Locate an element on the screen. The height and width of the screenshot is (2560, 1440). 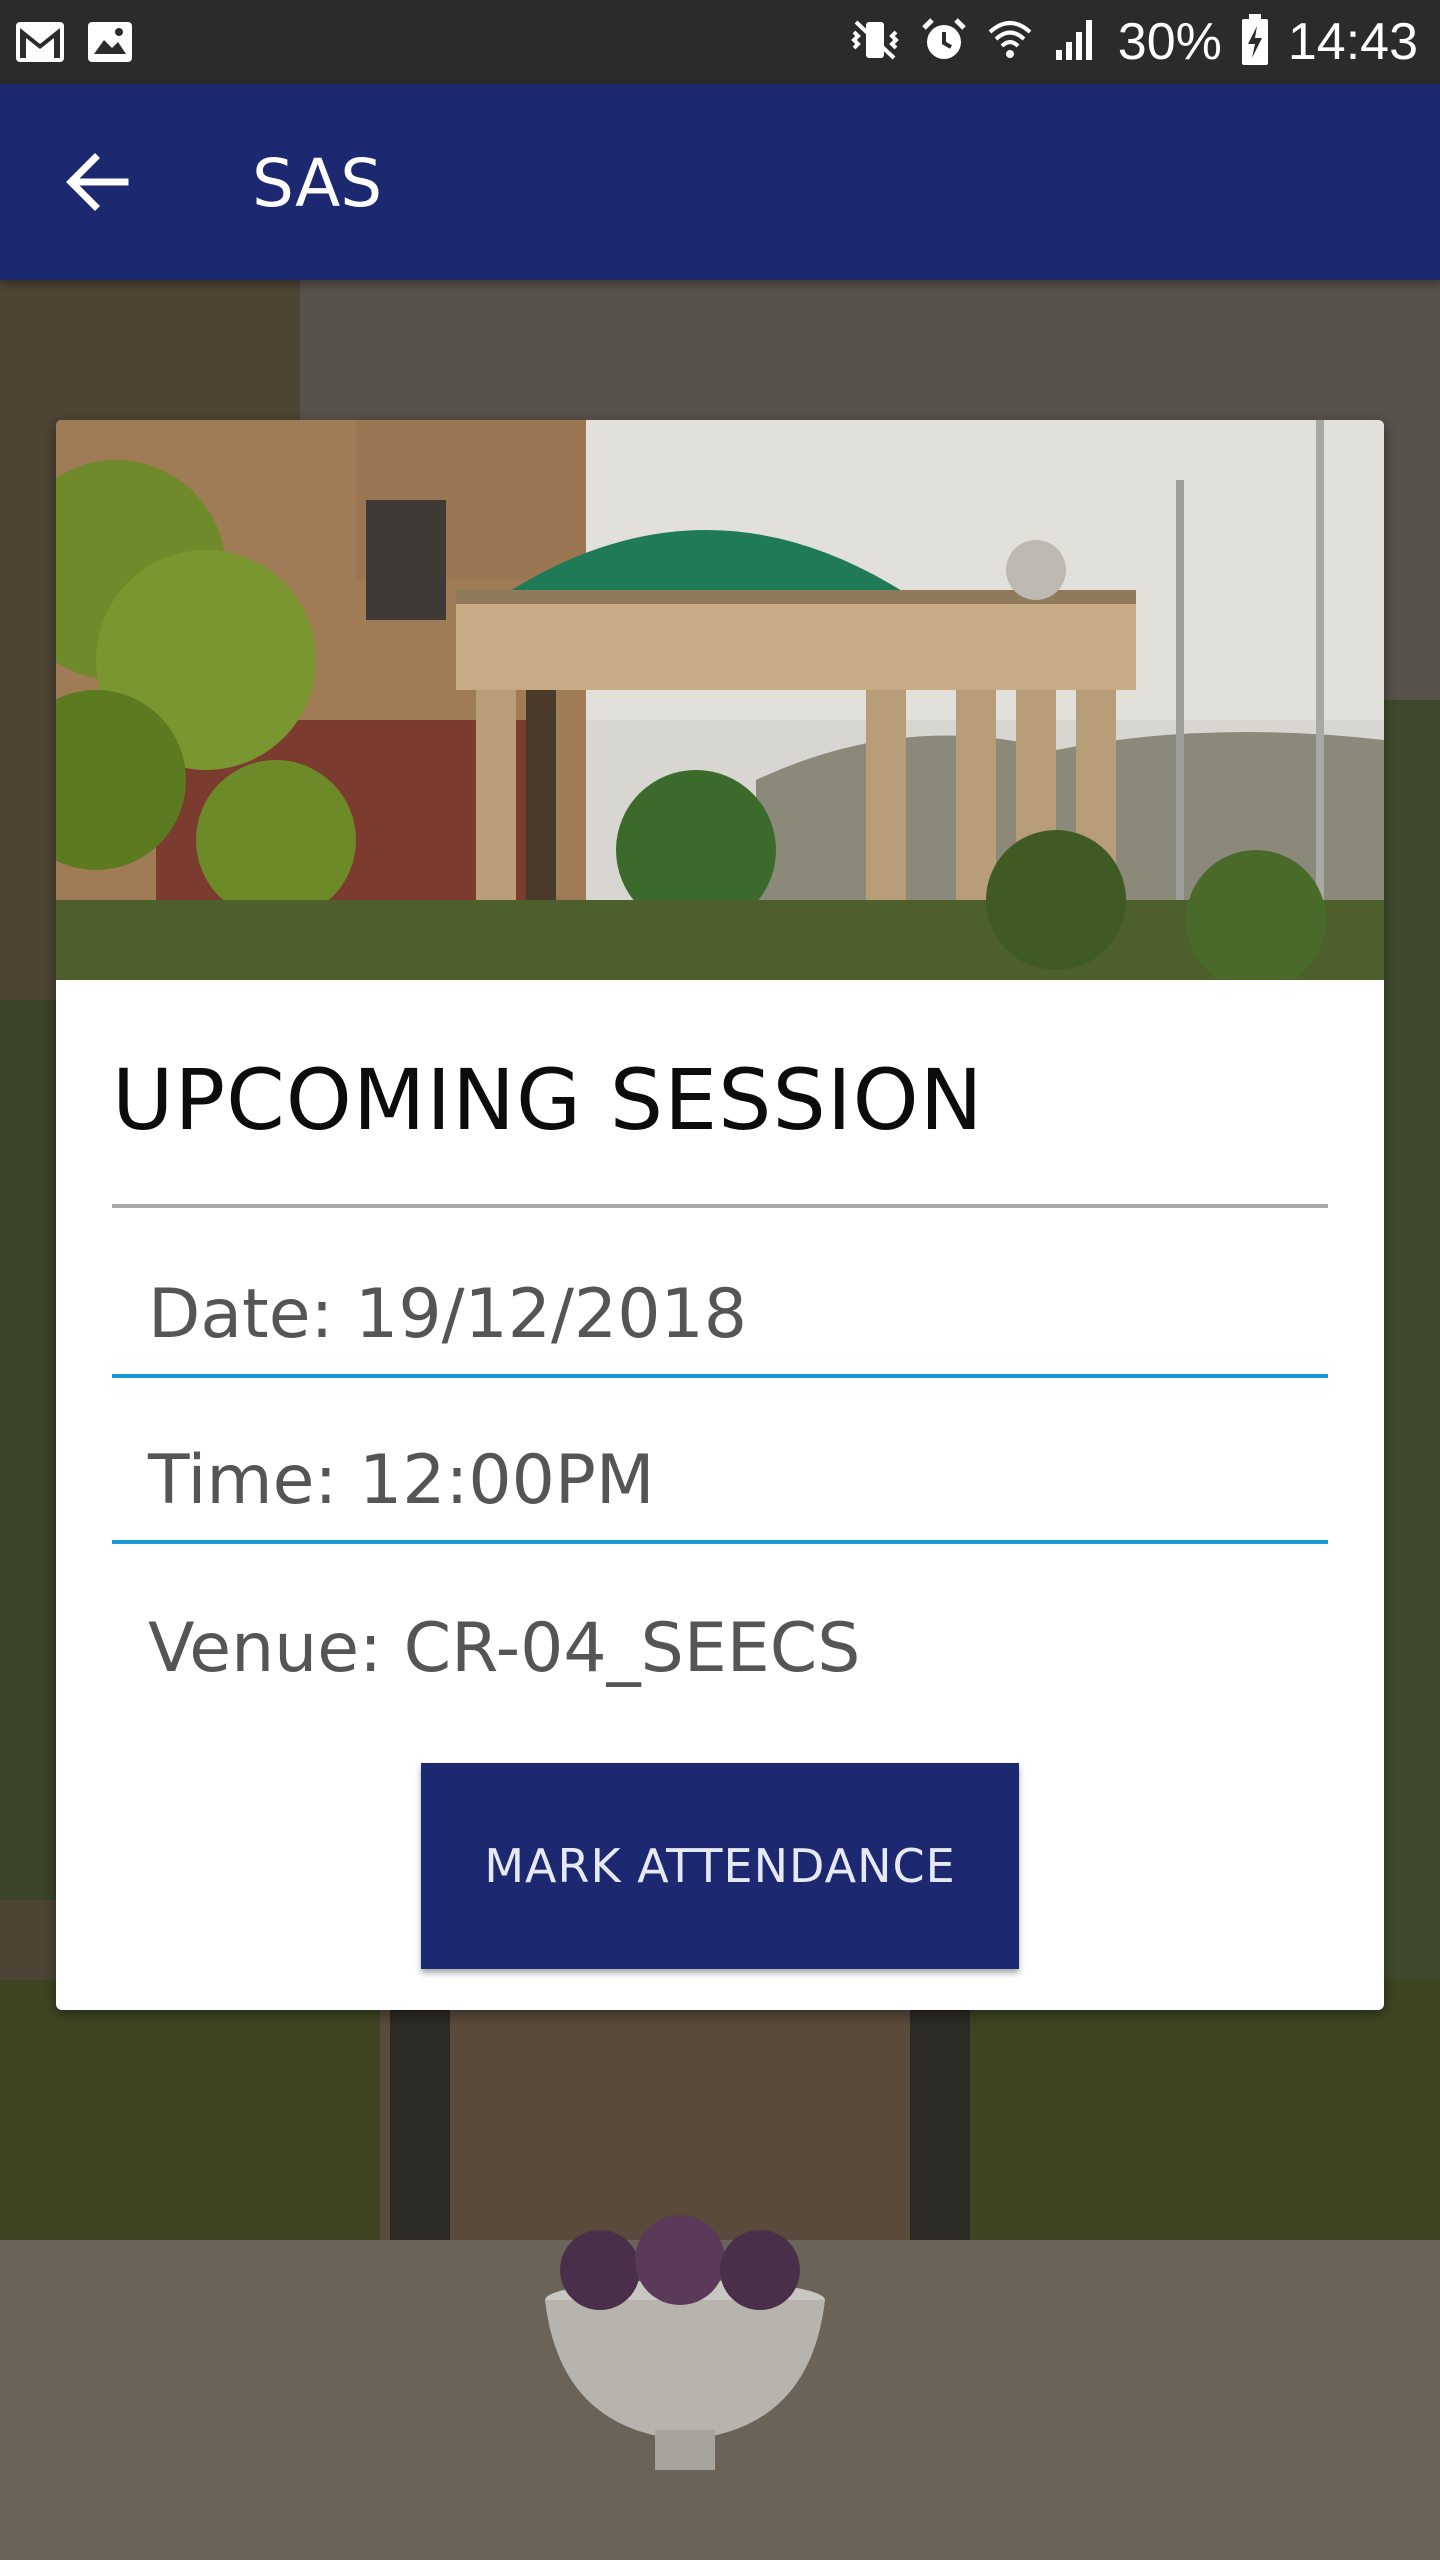
app-title: SAS is located at coordinates (317, 183).